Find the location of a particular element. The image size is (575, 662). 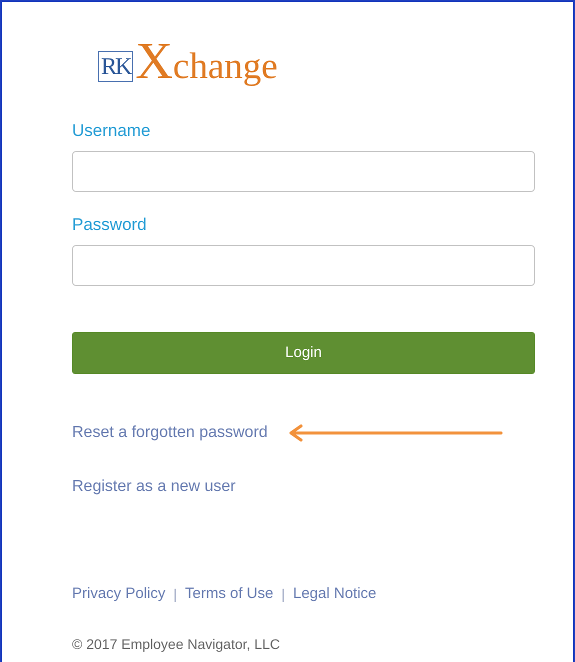

field-label: Password is located at coordinates (110, 225).